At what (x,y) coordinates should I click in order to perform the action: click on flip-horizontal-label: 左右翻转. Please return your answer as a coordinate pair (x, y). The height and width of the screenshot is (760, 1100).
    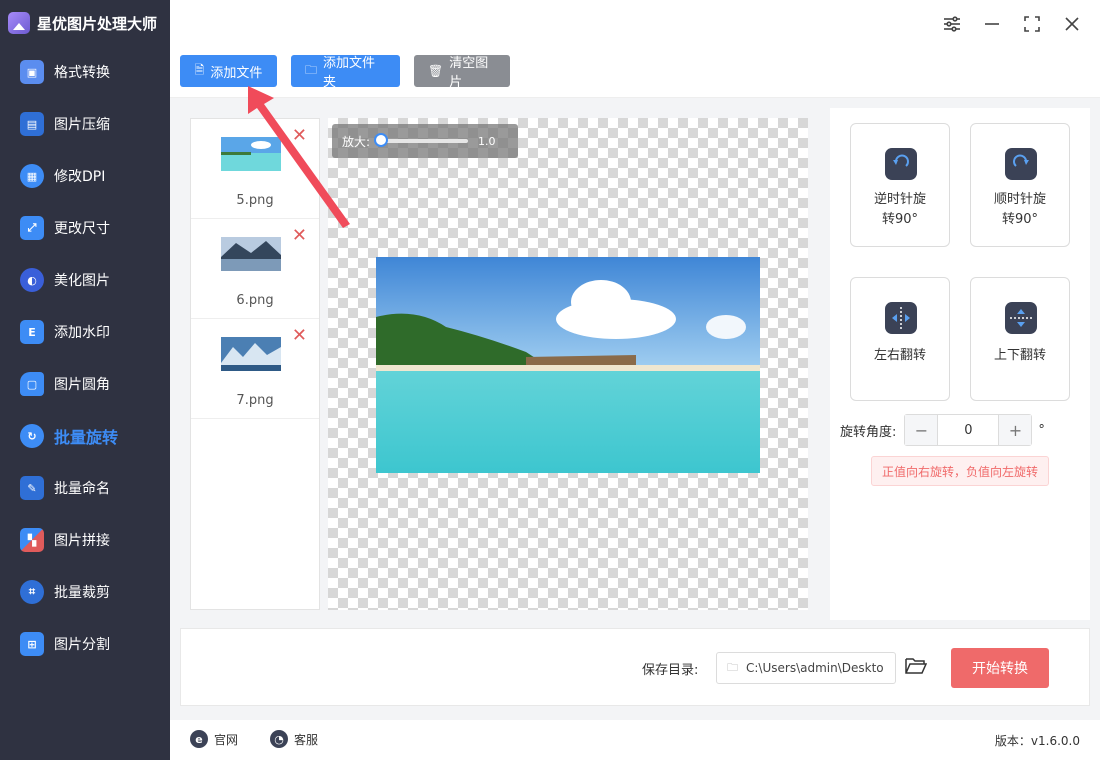
    Looking at the image, I should click on (899, 355).